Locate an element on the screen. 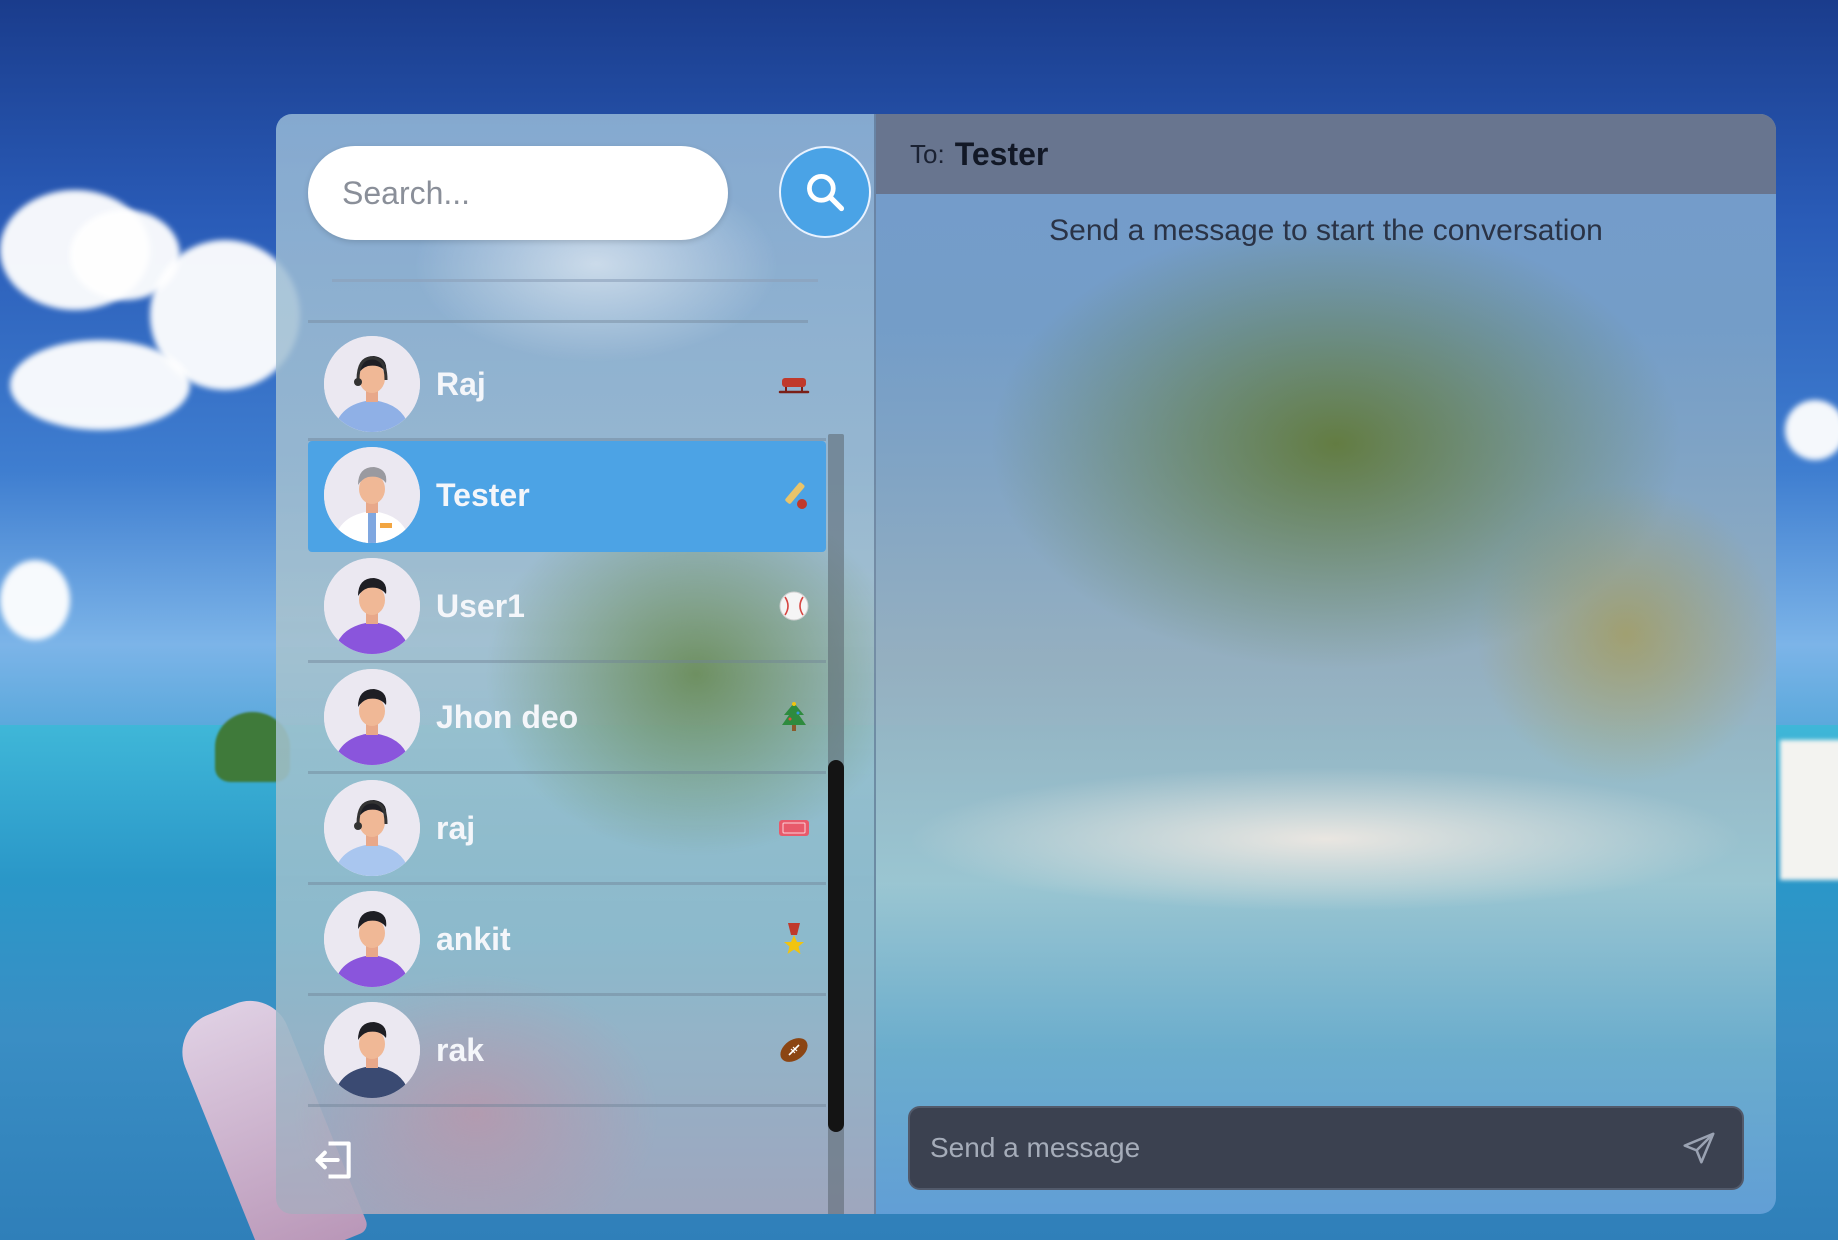 The width and height of the screenshot is (1838, 1240). contact-name: Tester is located at coordinates (483, 494).